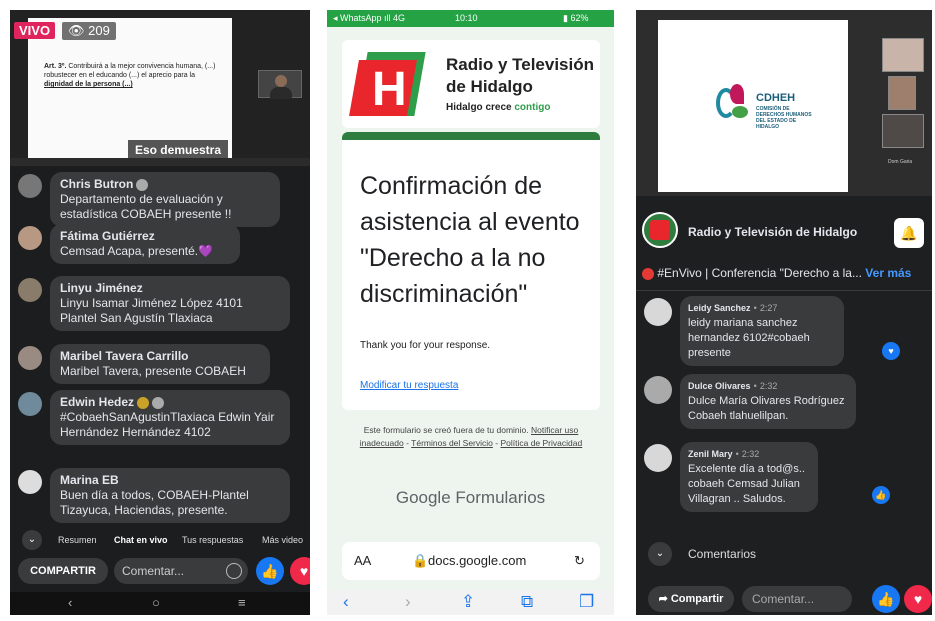 This screenshot has height=621, width=935. Describe the element at coordinates (153, 371) in the screenshot. I see `comment-text: Maribel Tavera, presente COBAEH` at that location.